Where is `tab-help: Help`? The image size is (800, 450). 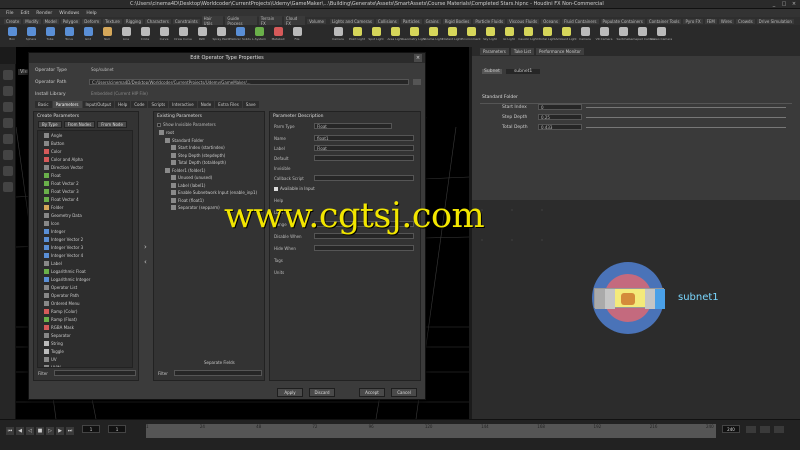
tab-help: Help is located at coordinates (123, 104).